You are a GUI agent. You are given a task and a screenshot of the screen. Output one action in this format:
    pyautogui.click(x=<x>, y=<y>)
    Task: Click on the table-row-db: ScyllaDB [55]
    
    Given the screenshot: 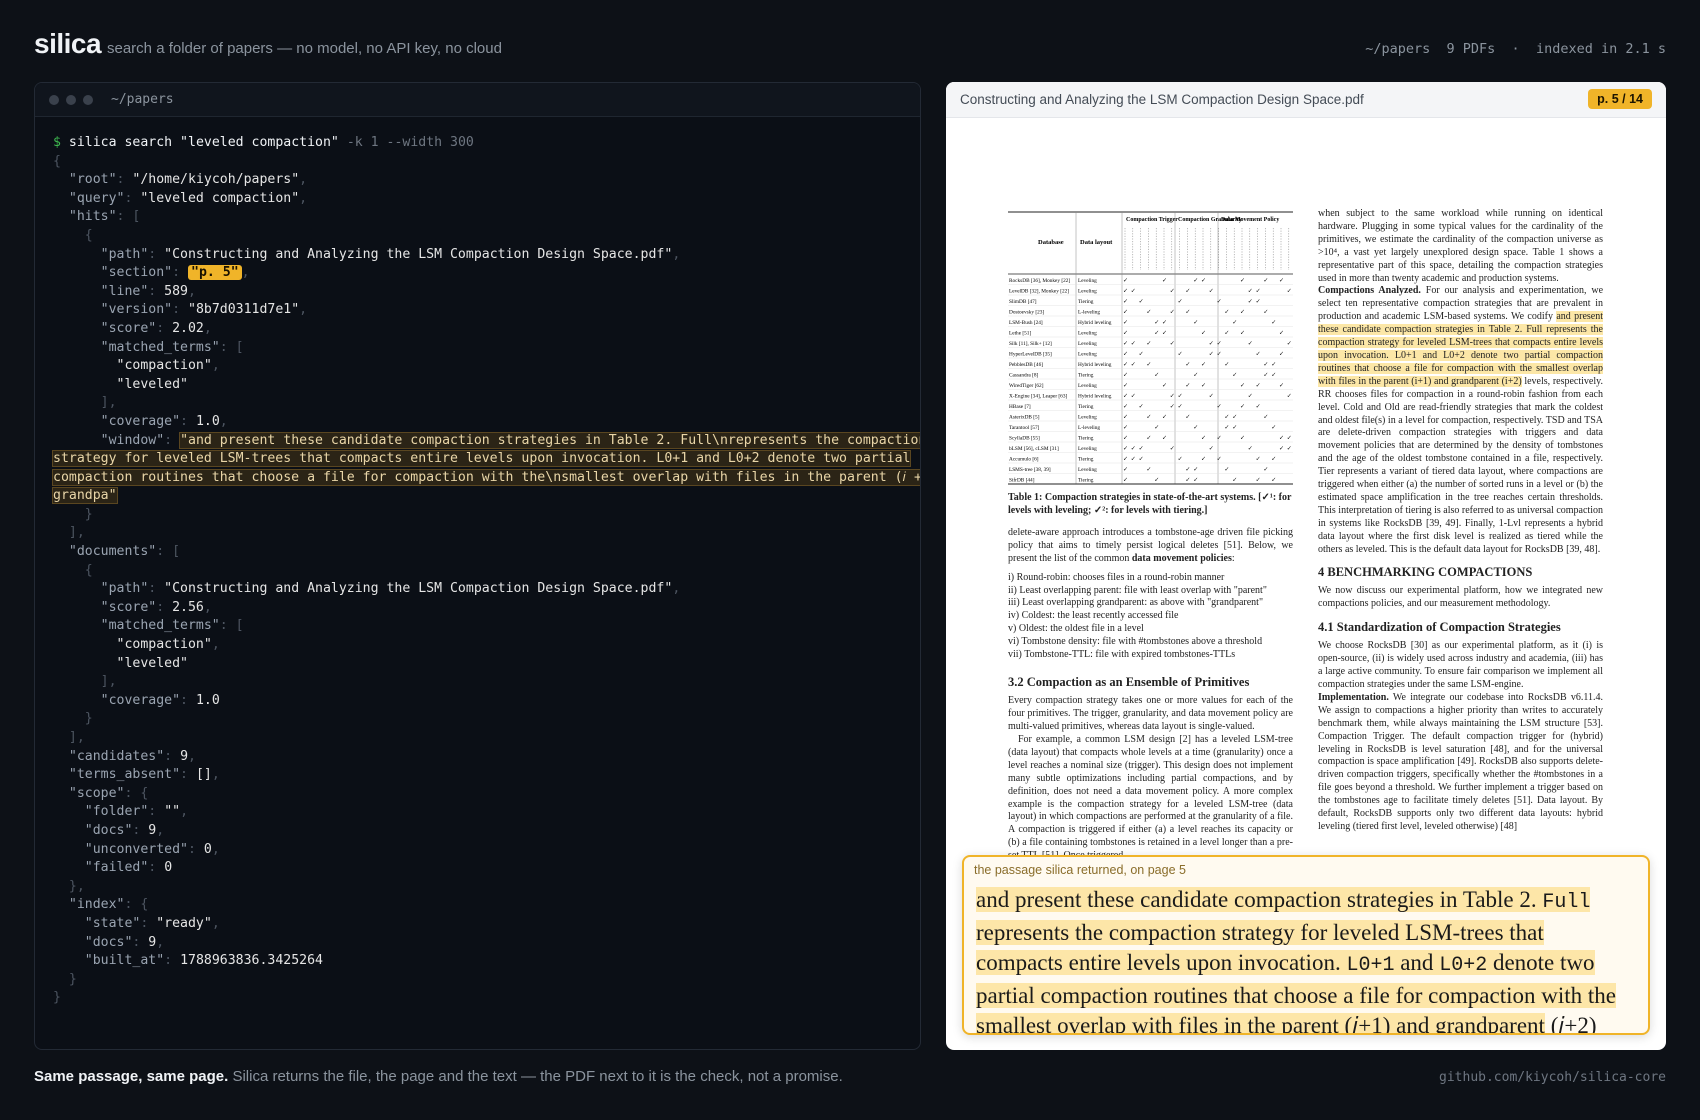 What is the action you would take?
    pyautogui.click(x=1024, y=439)
    